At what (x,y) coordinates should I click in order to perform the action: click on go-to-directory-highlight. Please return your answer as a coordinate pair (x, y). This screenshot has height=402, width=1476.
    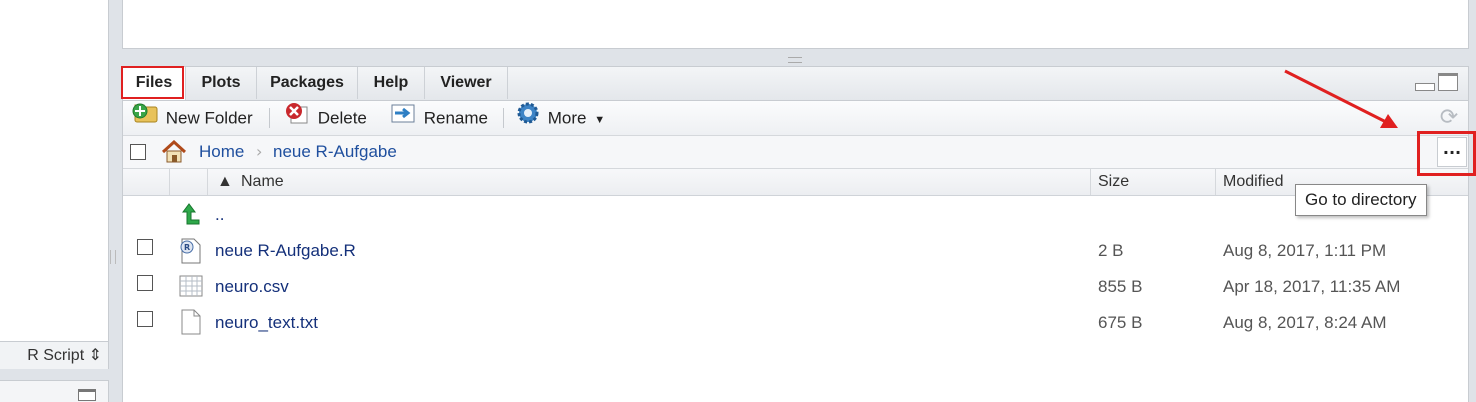
    Looking at the image, I should click on (1446, 153).